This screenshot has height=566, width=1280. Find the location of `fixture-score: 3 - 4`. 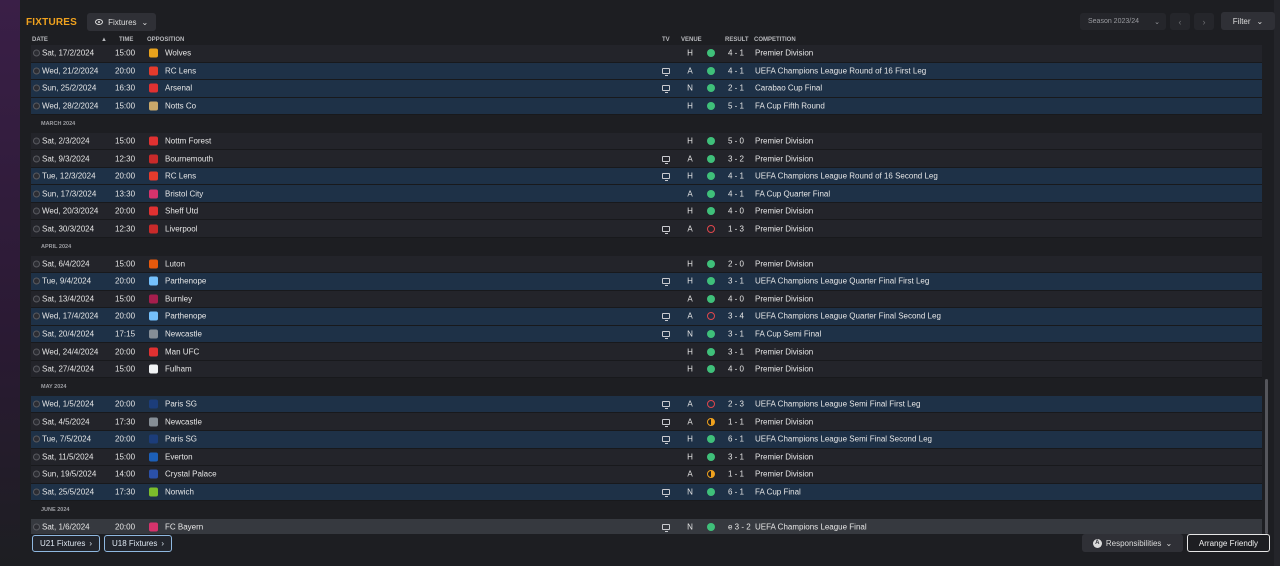

fixture-score: 3 - 4 is located at coordinates (736, 316).